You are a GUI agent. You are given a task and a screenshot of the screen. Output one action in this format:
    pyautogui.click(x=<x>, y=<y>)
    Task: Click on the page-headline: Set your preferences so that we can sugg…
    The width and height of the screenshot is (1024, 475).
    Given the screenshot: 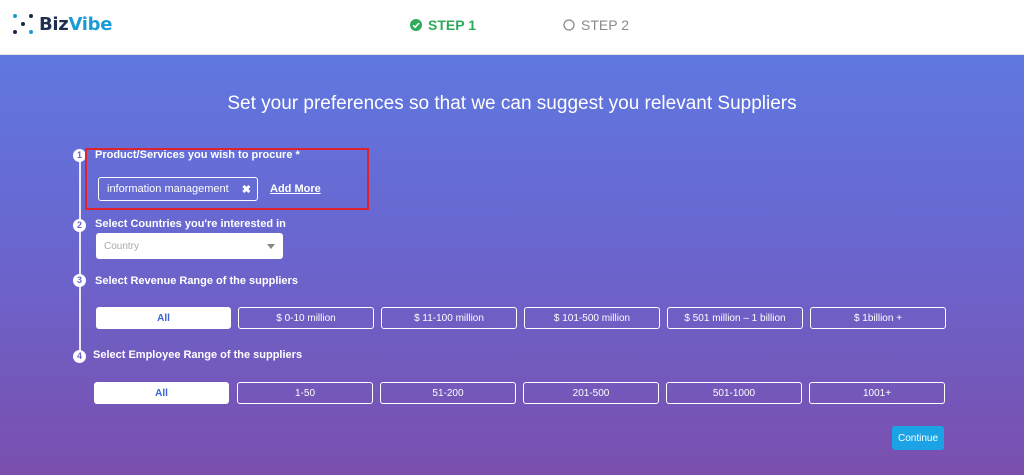 What is the action you would take?
    pyautogui.click(x=512, y=103)
    